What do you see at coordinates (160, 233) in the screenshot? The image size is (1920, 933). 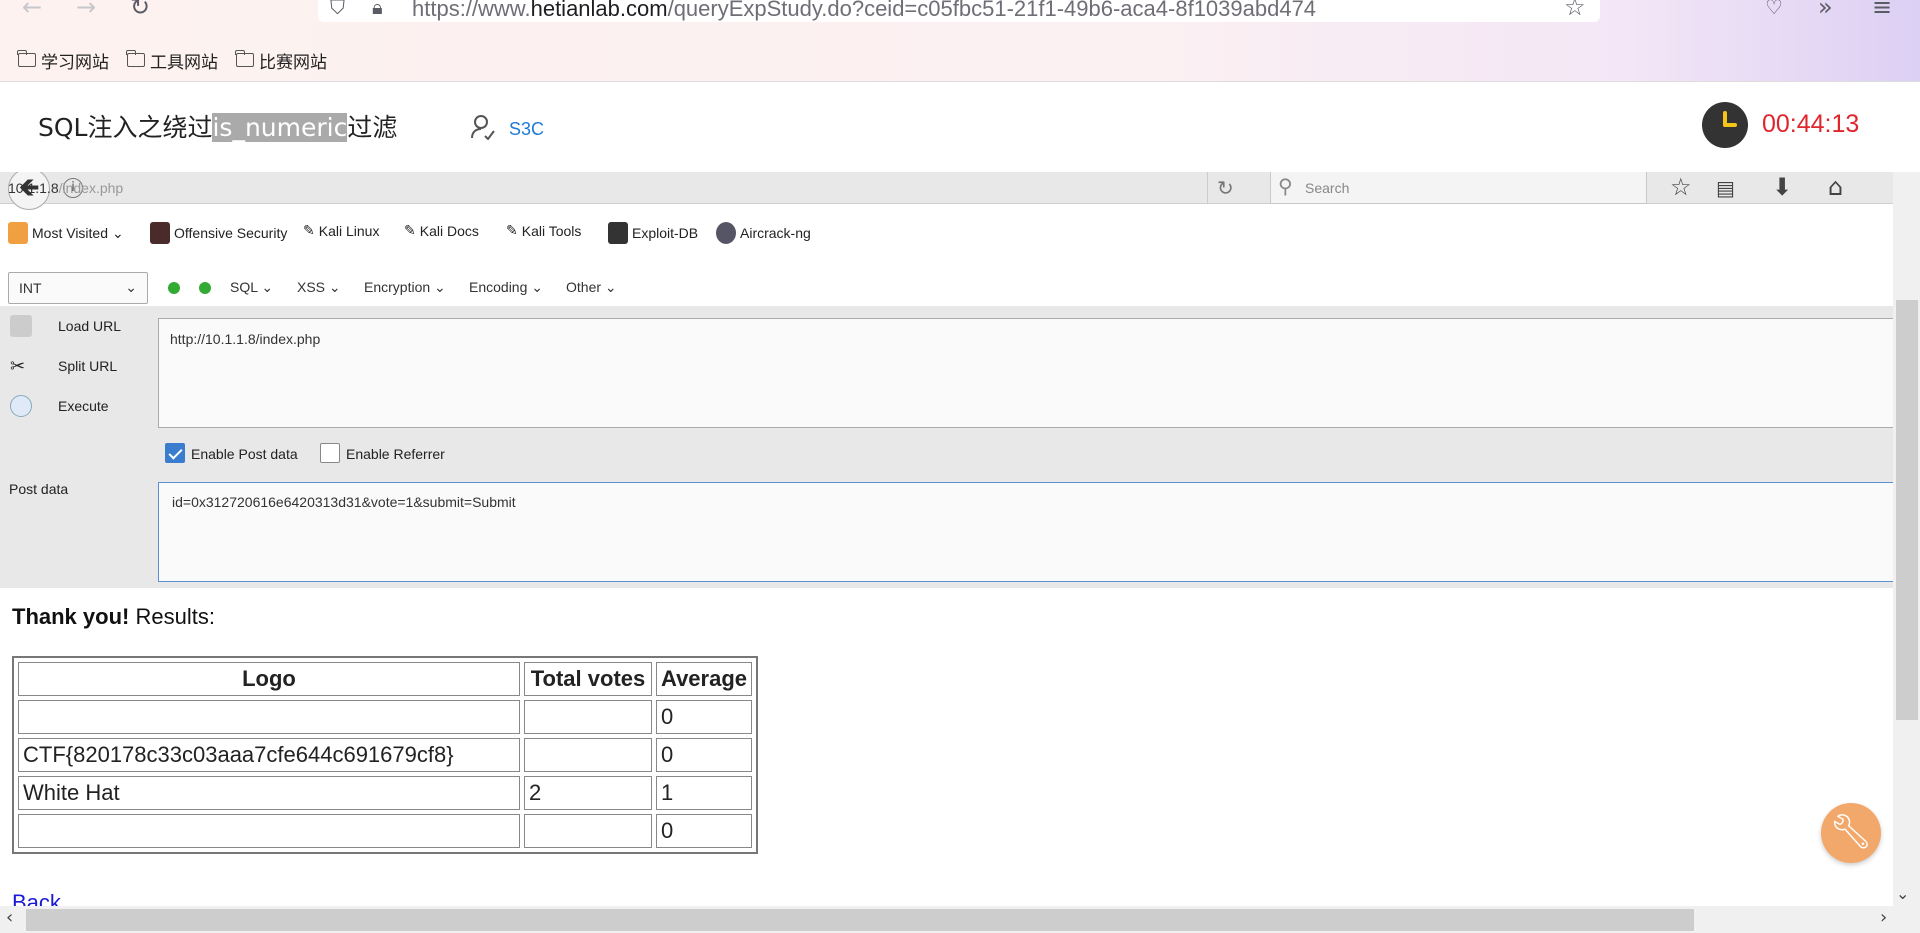 I see `offsec-icon` at bounding box center [160, 233].